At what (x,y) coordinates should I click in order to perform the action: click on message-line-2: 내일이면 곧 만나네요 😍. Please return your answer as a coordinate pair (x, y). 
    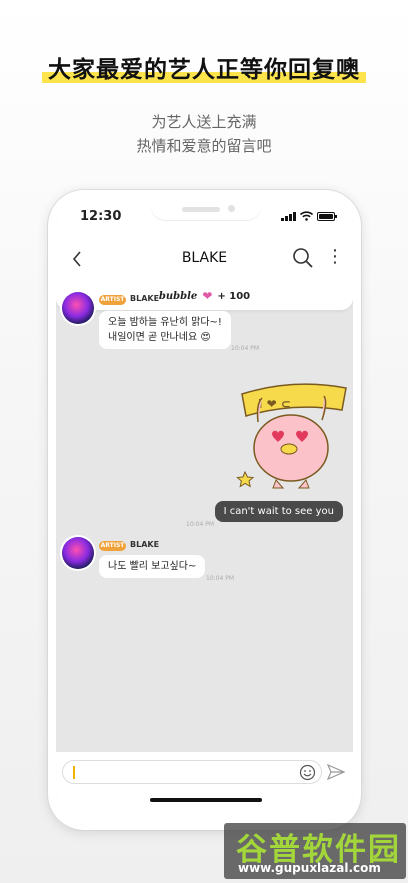
    Looking at the image, I should click on (159, 337).